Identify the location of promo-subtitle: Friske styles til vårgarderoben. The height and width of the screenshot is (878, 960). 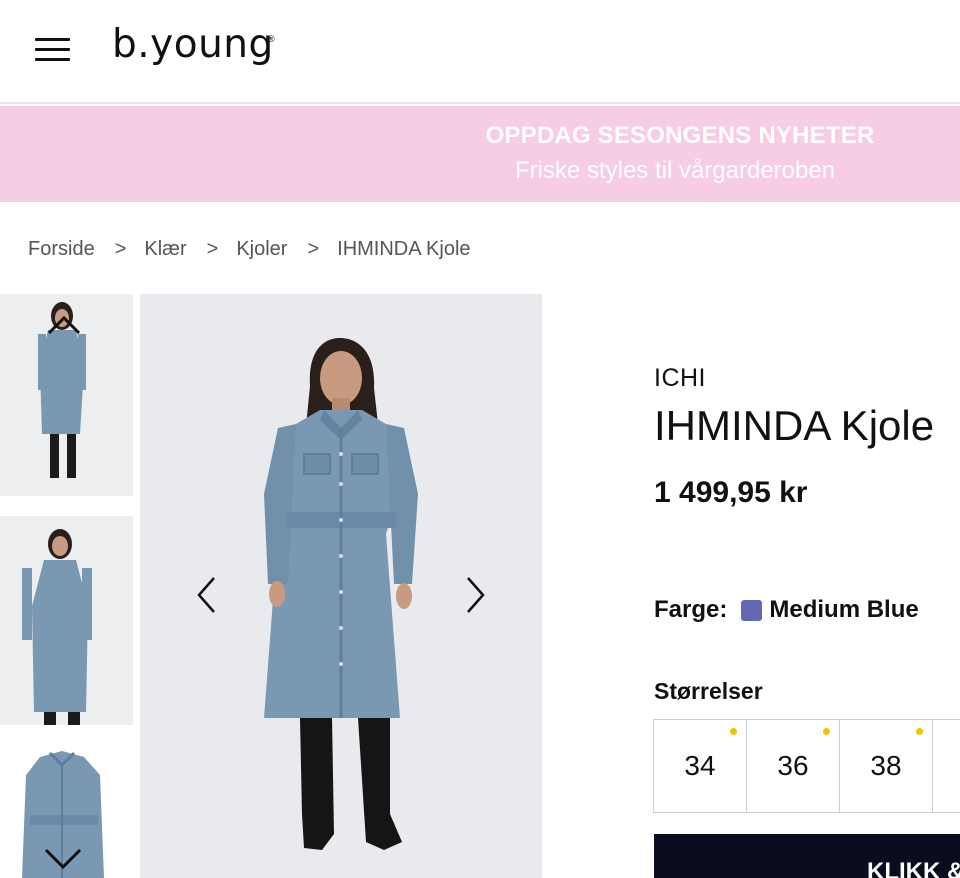
(675, 170).